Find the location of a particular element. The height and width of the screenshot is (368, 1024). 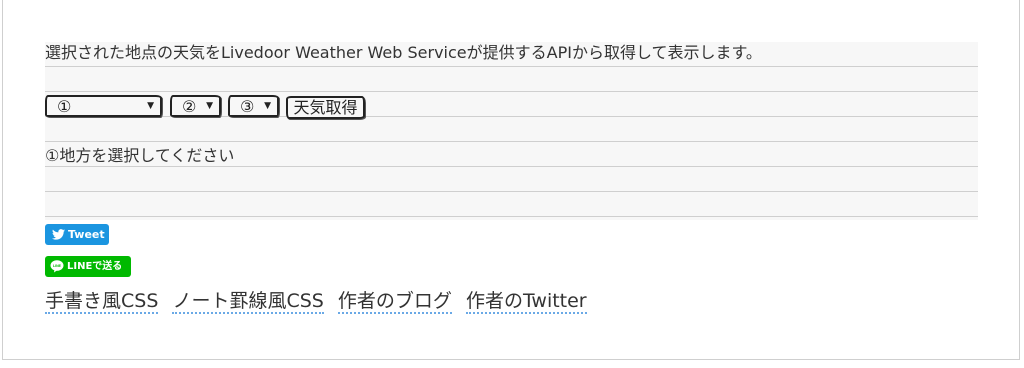

link-notebook-css: ノート罫線風CSS is located at coordinates (248, 302).